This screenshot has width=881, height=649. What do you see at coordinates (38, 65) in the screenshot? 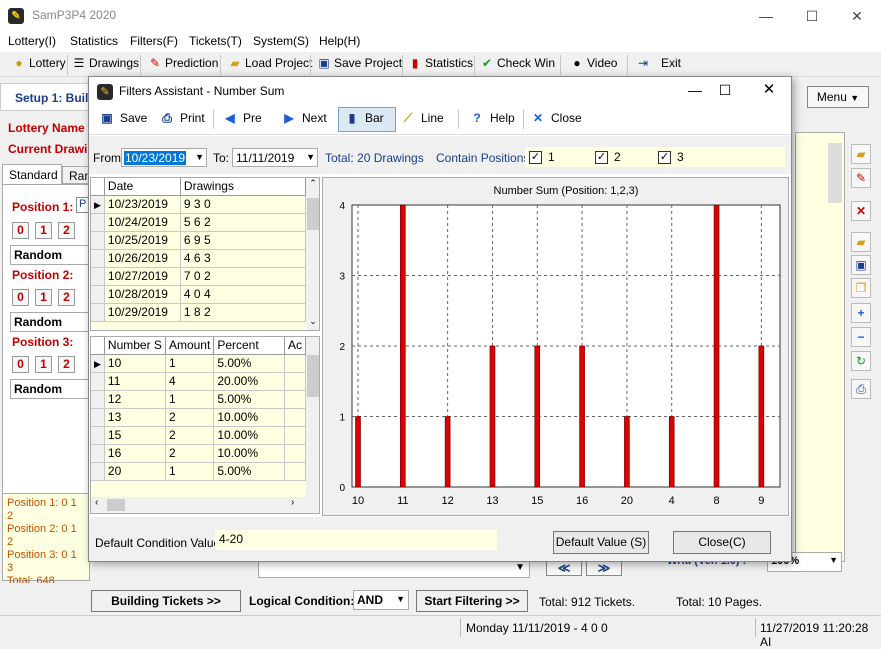
I see `lottery-button: ● Lottery` at bounding box center [38, 65].